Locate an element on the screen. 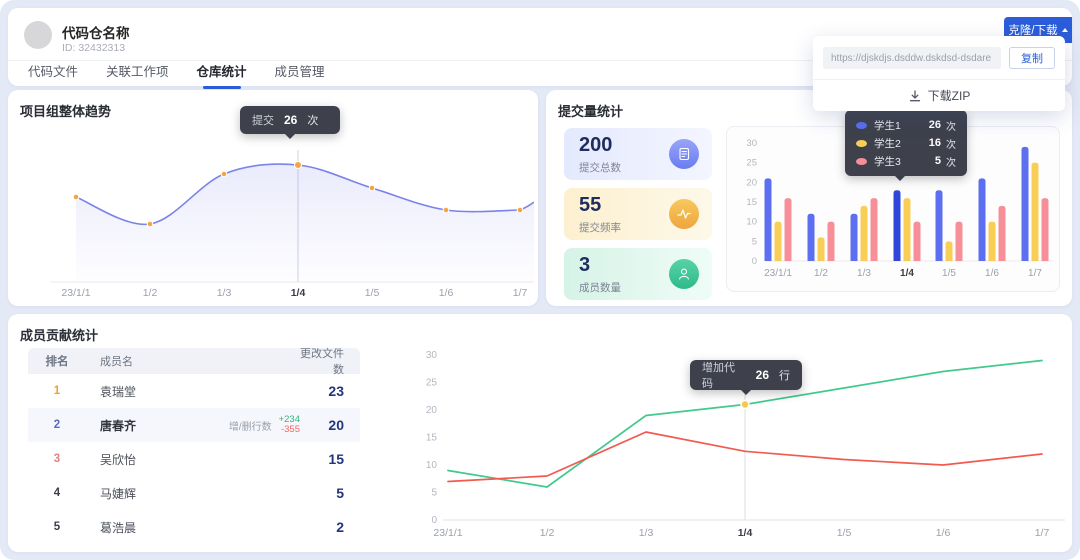 The height and width of the screenshot is (560, 1080). contribution-tooltip: 增加代码 26 行 is located at coordinates (746, 375).